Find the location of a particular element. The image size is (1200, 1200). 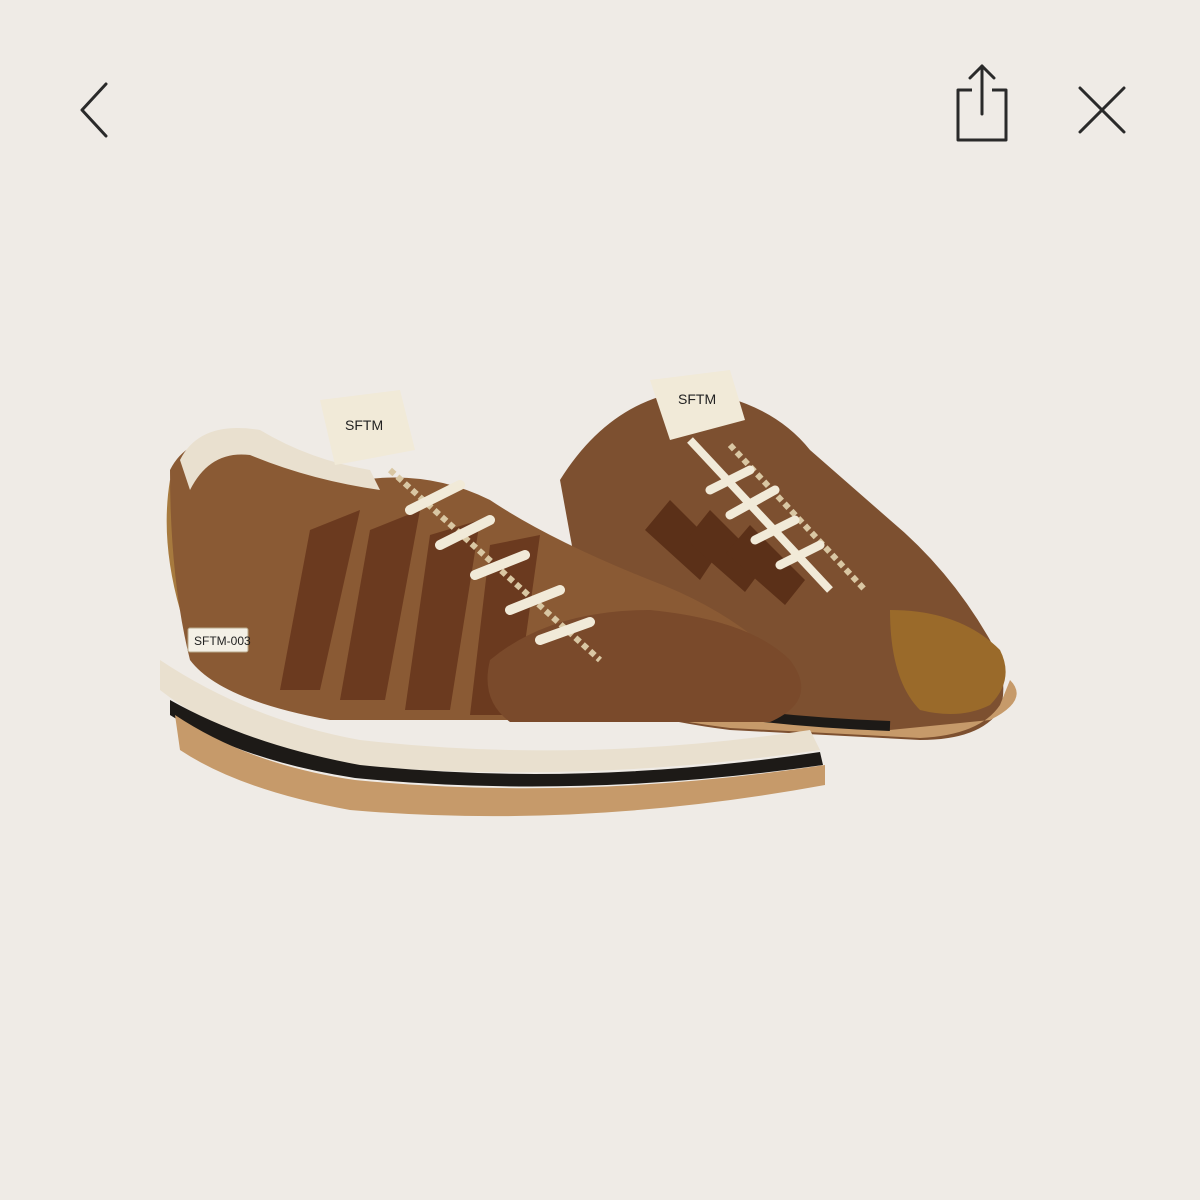

chevron-left-icon is located at coordinates (94, 110).